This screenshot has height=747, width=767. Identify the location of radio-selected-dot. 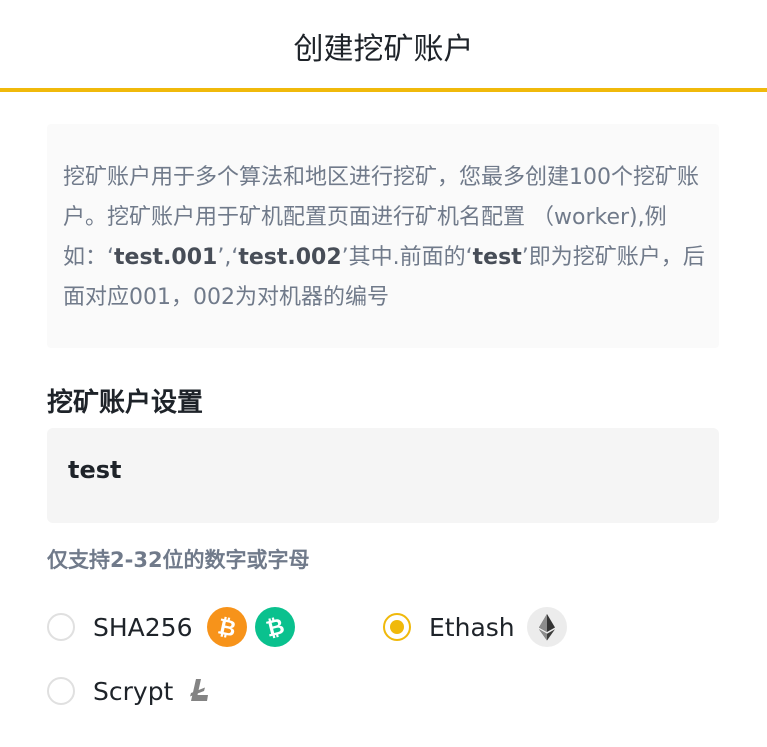
(397, 627).